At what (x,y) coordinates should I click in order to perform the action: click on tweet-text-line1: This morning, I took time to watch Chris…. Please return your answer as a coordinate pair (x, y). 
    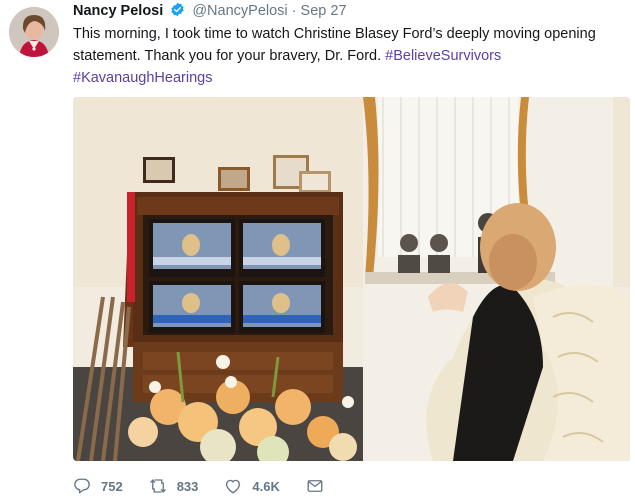
    Looking at the image, I should click on (334, 34).